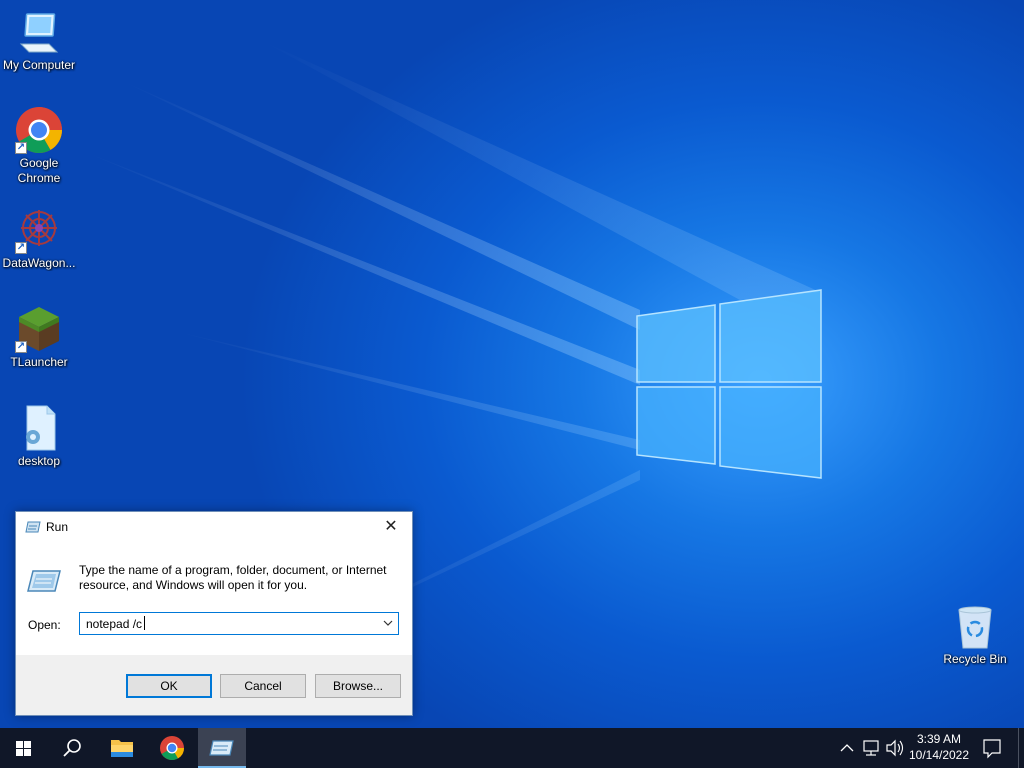 This screenshot has width=1024, height=771. Describe the element at coordinates (39, 130) in the screenshot. I see `chrome-icon: ↗` at that location.